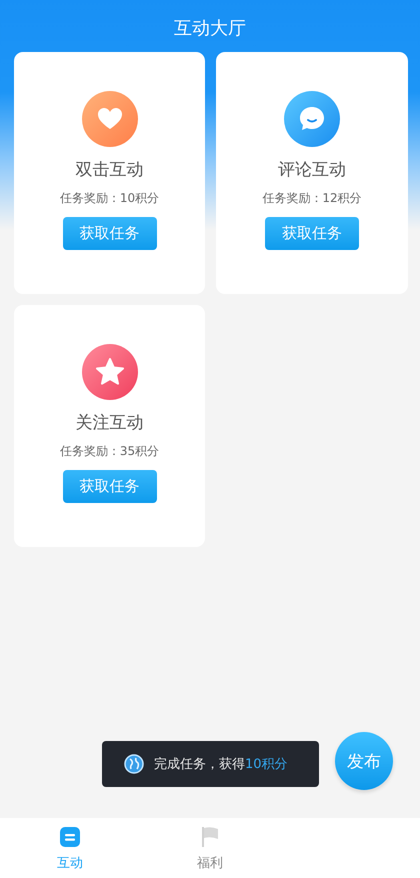 Image resolution: width=420 pixels, height=878 pixels. Describe the element at coordinates (364, 761) in the screenshot. I see `publish-button: 发布` at that location.